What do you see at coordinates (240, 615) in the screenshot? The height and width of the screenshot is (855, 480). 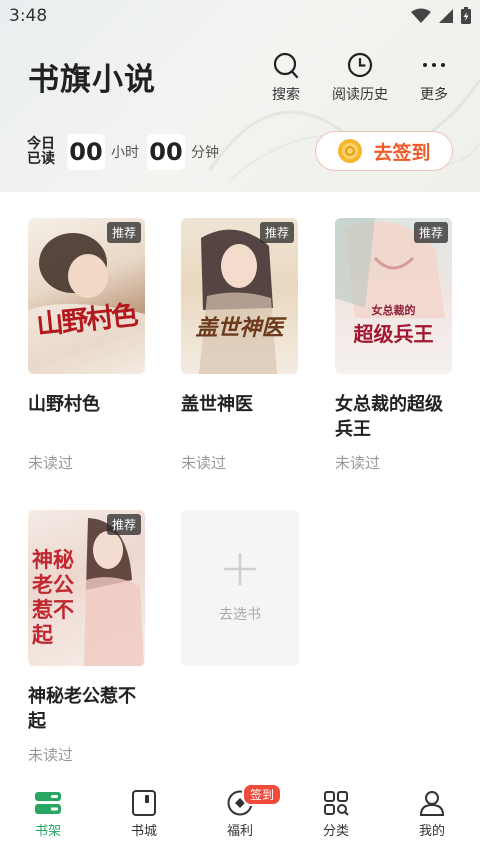 I see `add-book-label: 去选书` at bounding box center [240, 615].